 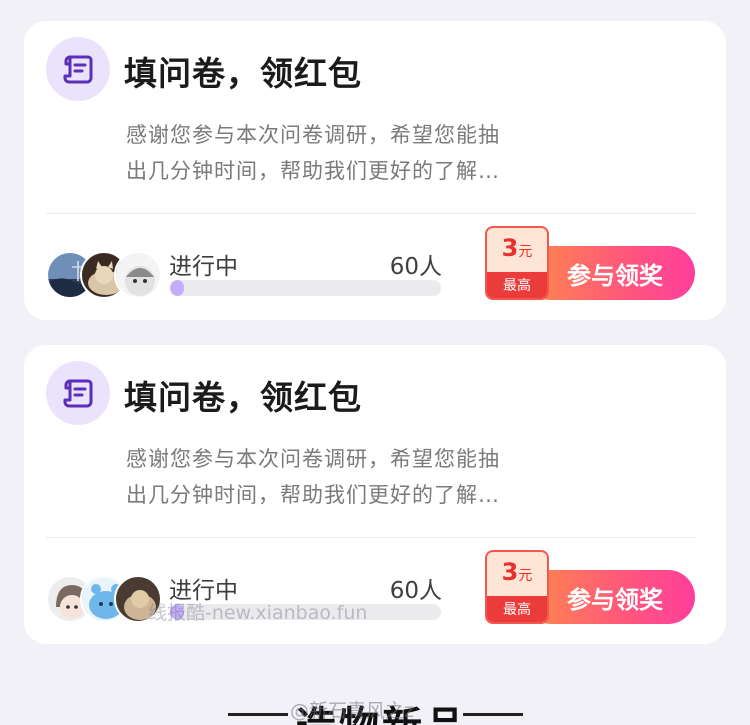 What do you see at coordinates (138, 275) in the screenshot?
I see `cartoon-avatar` at bounding box center [138, 275].